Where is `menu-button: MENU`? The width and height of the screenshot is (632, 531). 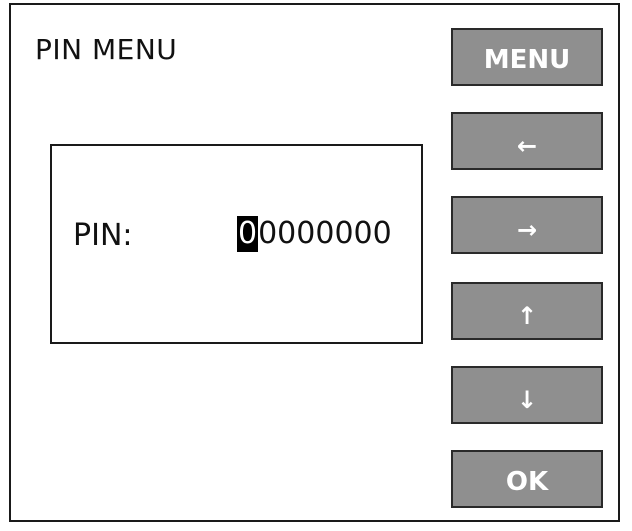
menu-button: MENU is located at coordinates (527, 57).